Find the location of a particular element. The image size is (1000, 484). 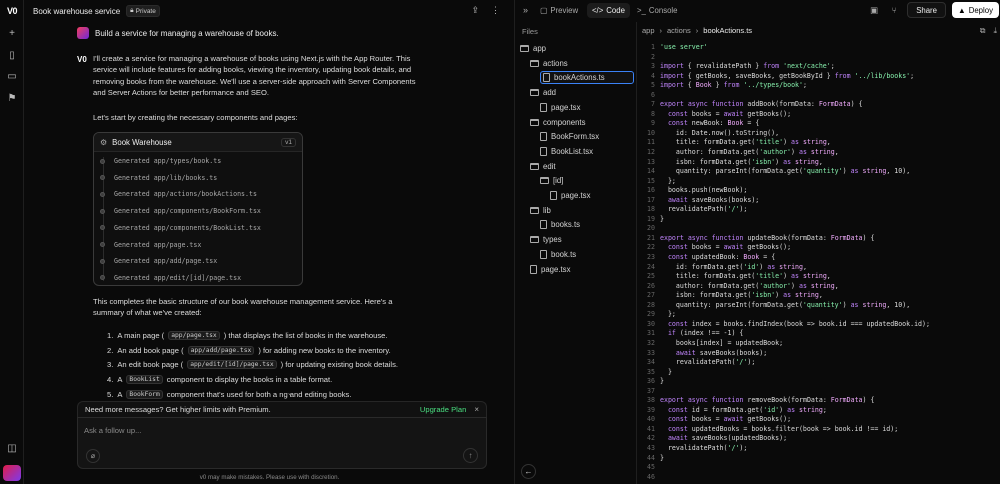

close-icon: × is located at coordinates (476, 409).